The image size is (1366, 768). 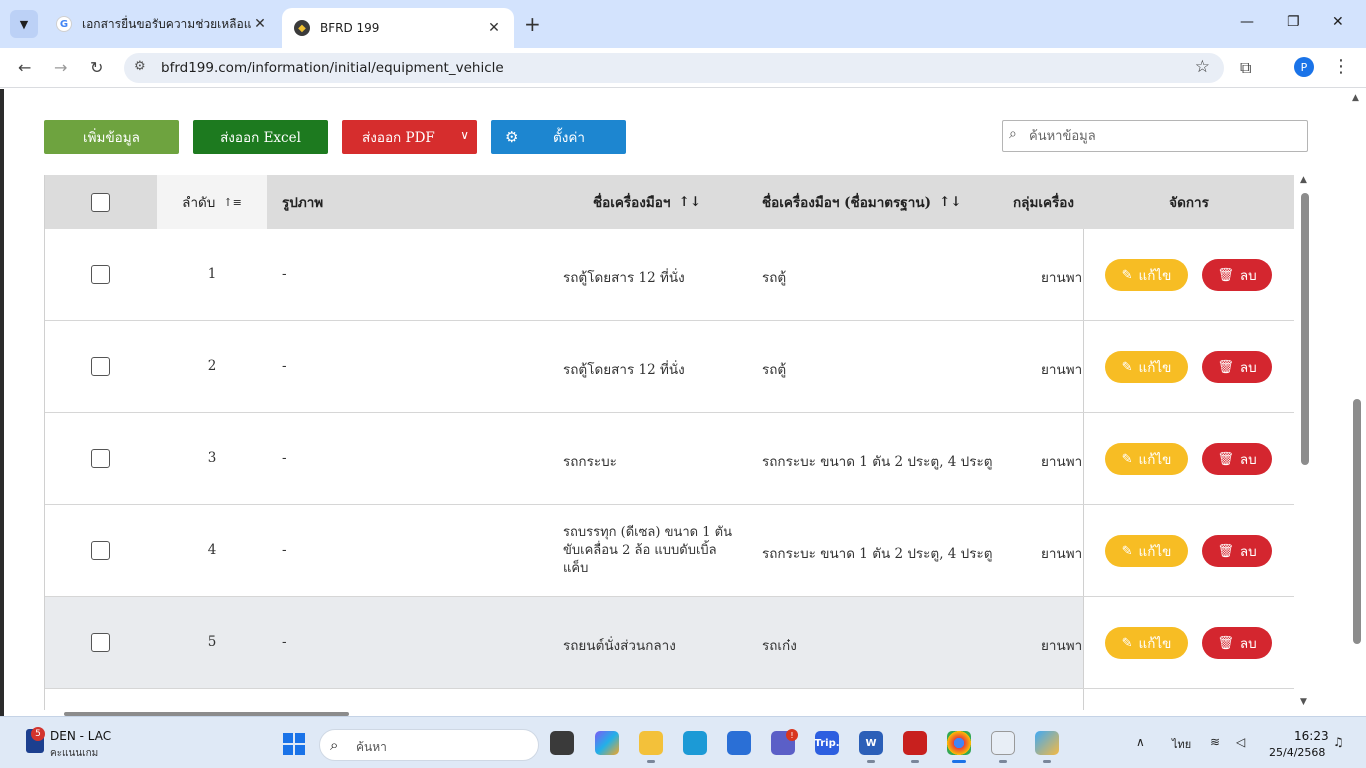 I want to click on column-name-label: ชื่อเครื่องมือฯ, so click(x=632, y=203).